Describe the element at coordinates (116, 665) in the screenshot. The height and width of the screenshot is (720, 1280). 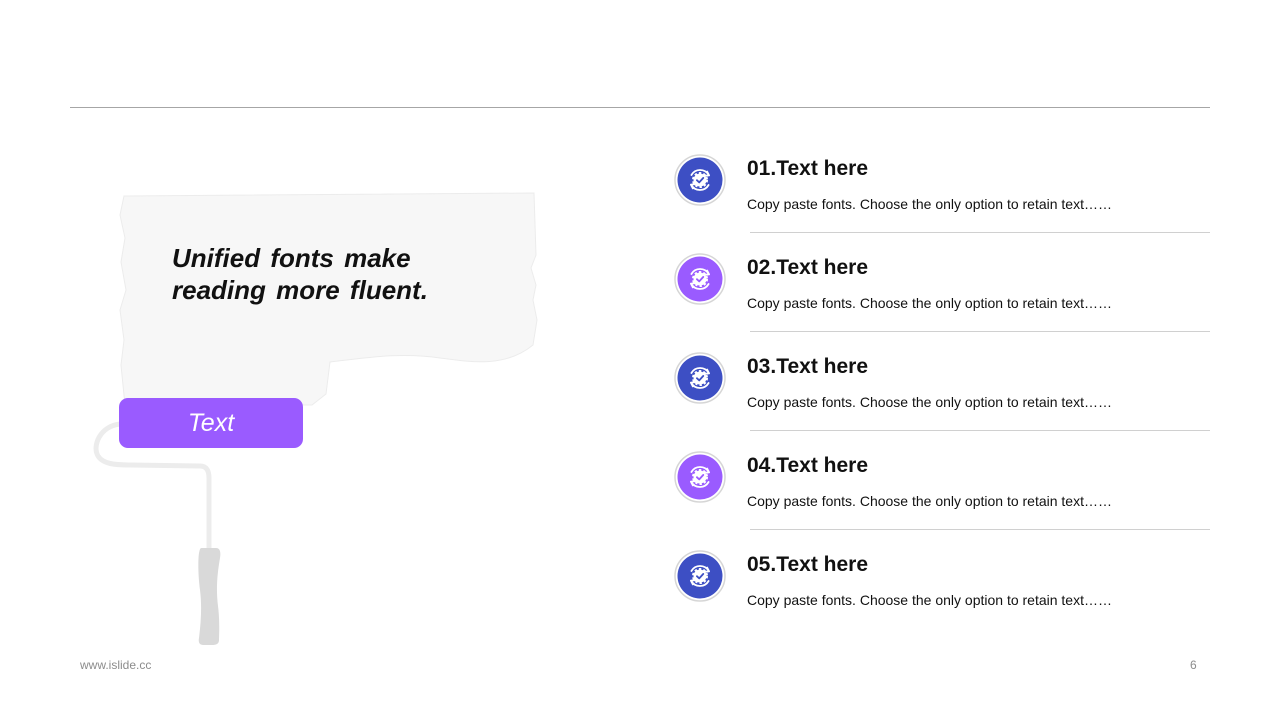
I see `footer-url: www.islide.cc` at that location.